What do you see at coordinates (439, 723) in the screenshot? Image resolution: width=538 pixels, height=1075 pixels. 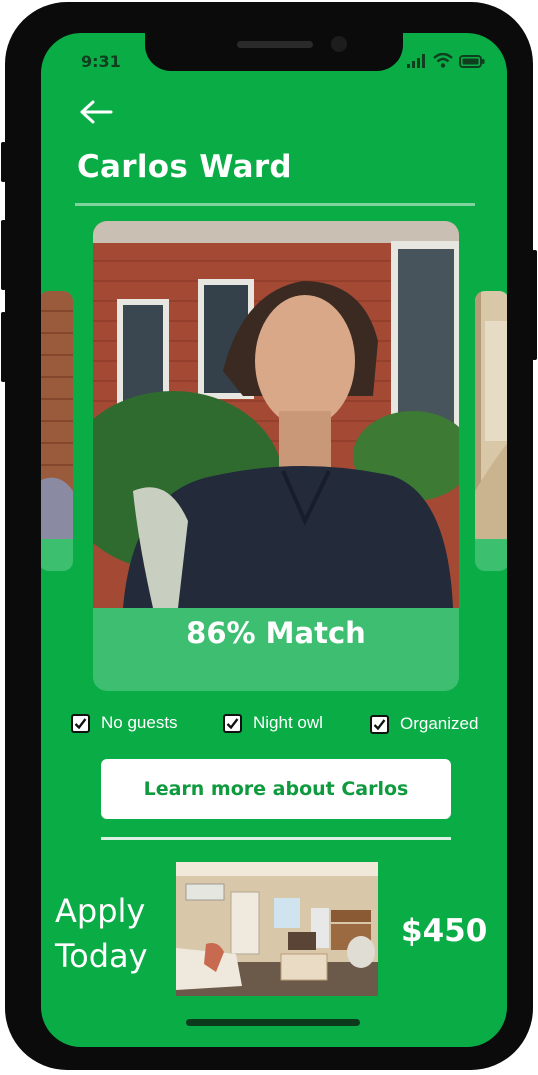 I see `pref-label: Organized` at bounding box center [439, 723].